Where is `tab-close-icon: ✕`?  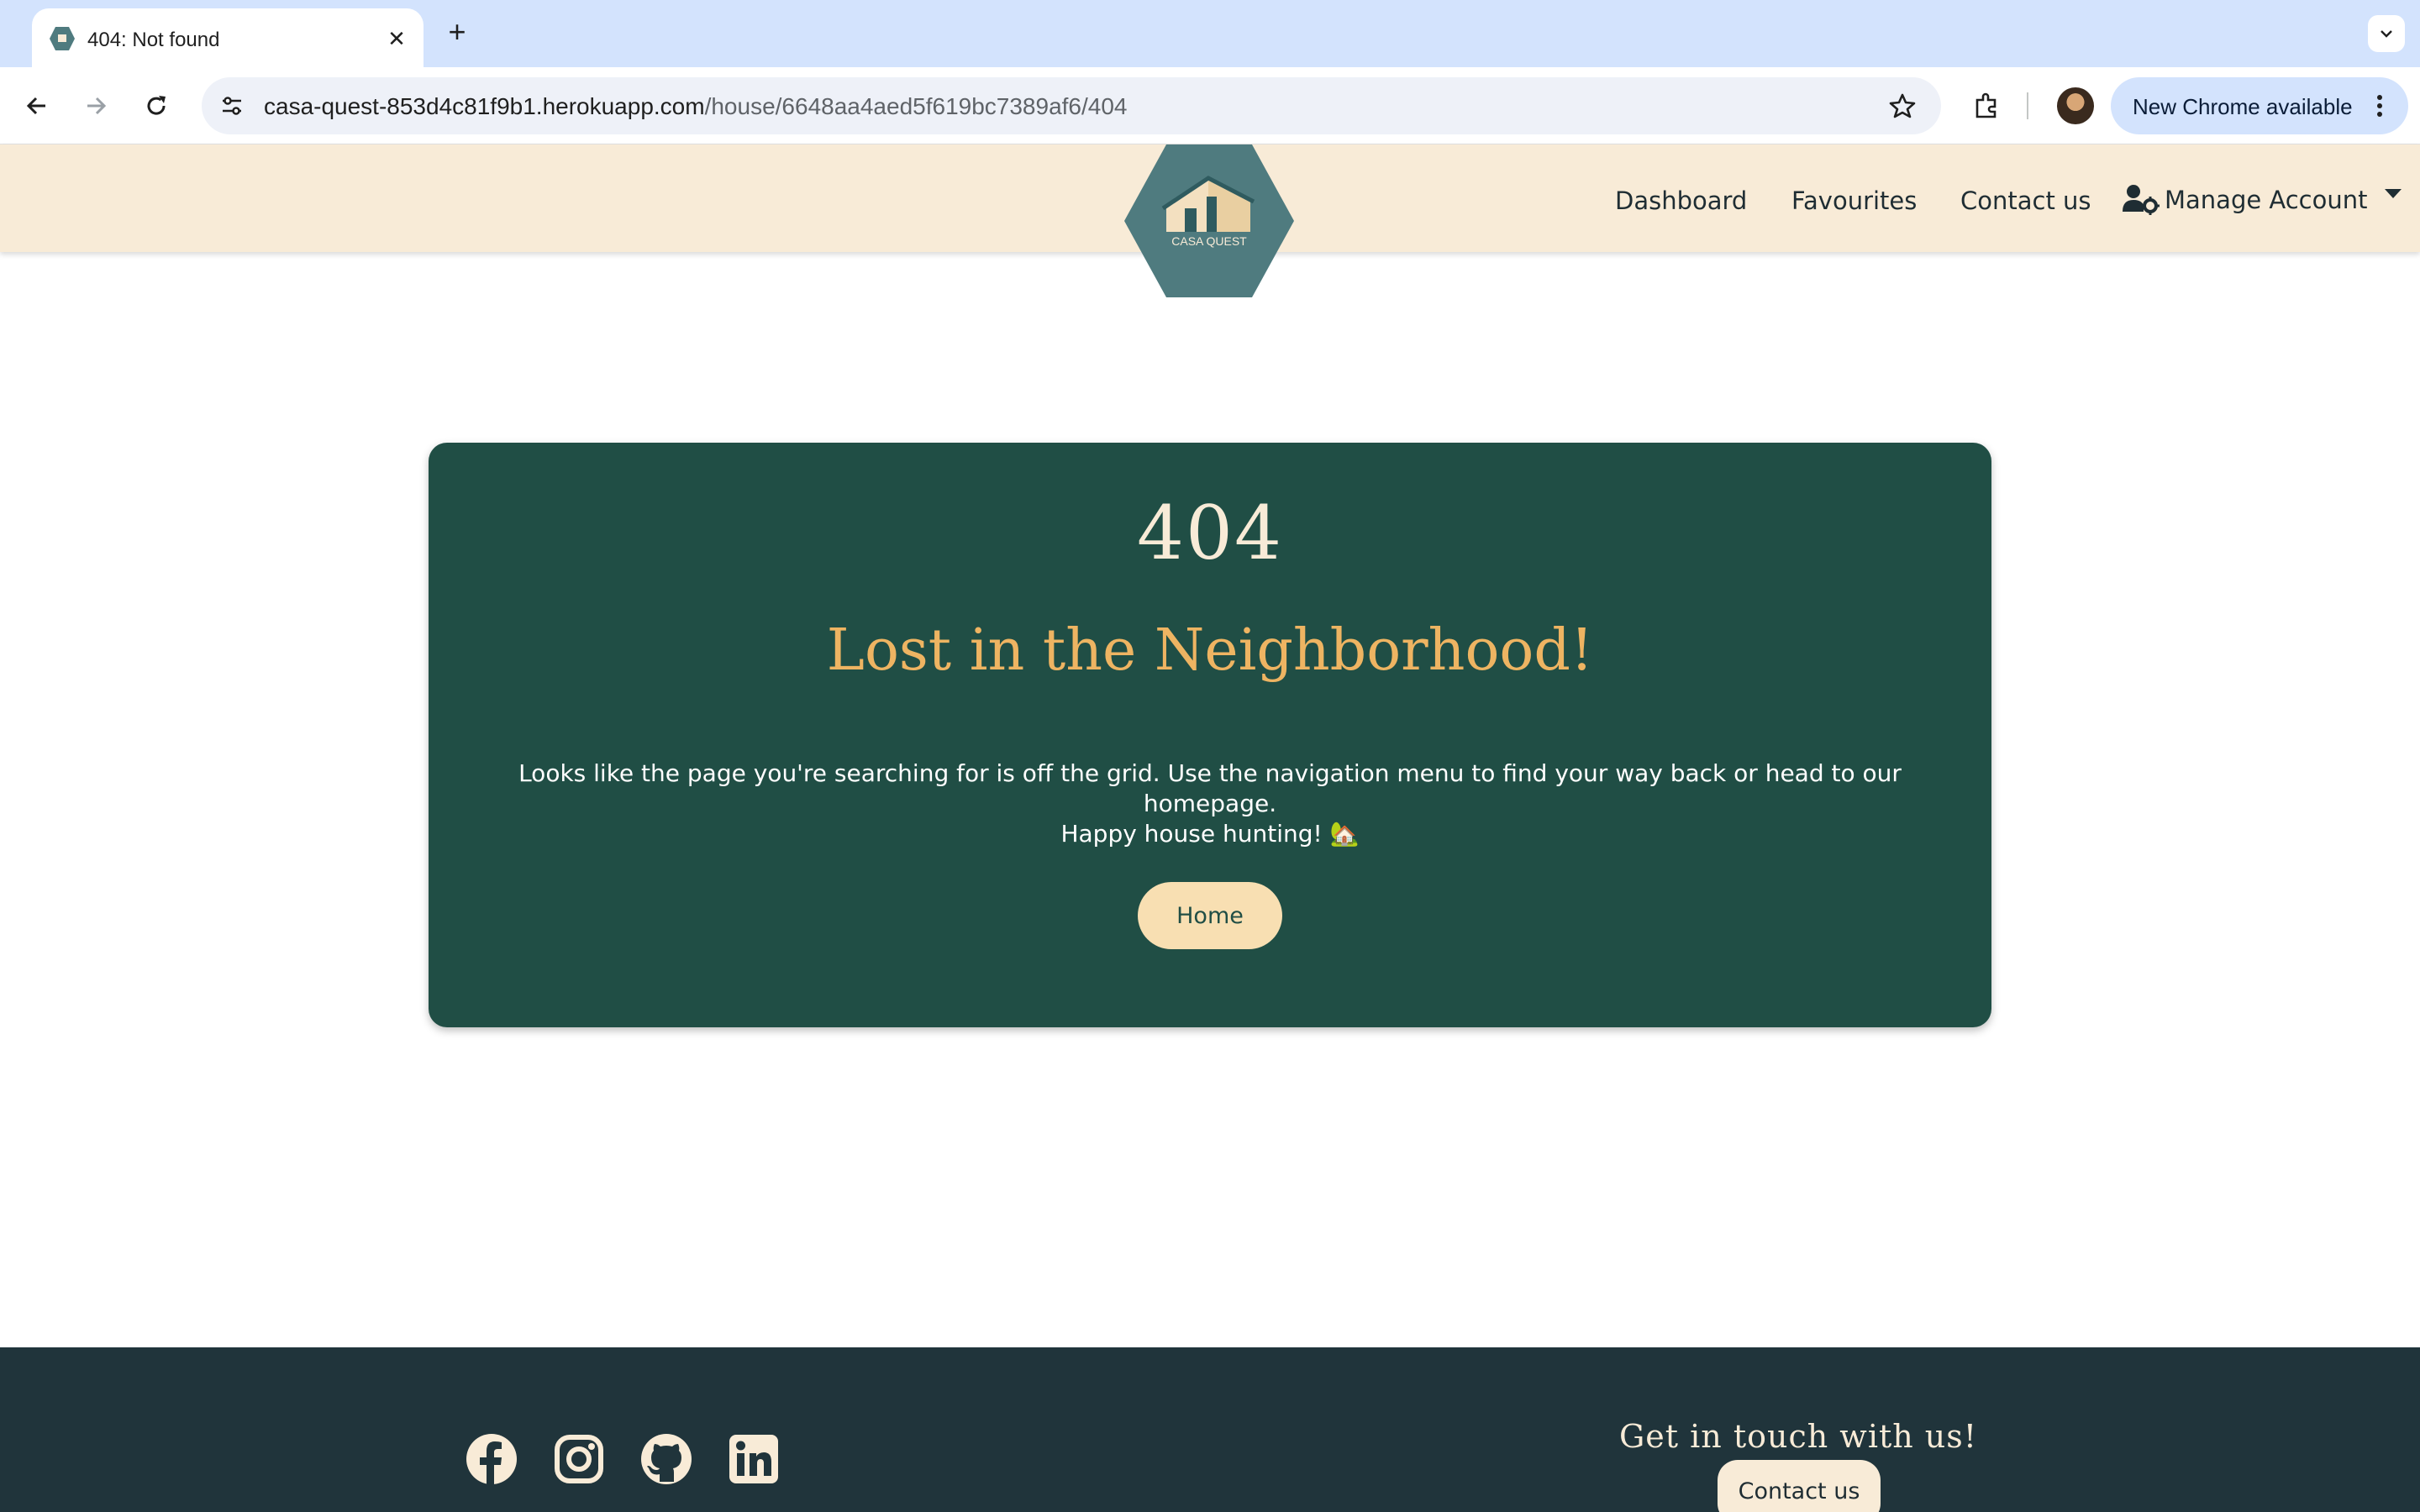 tab-close-icon: ✕ is located at coordinates (397, 39).